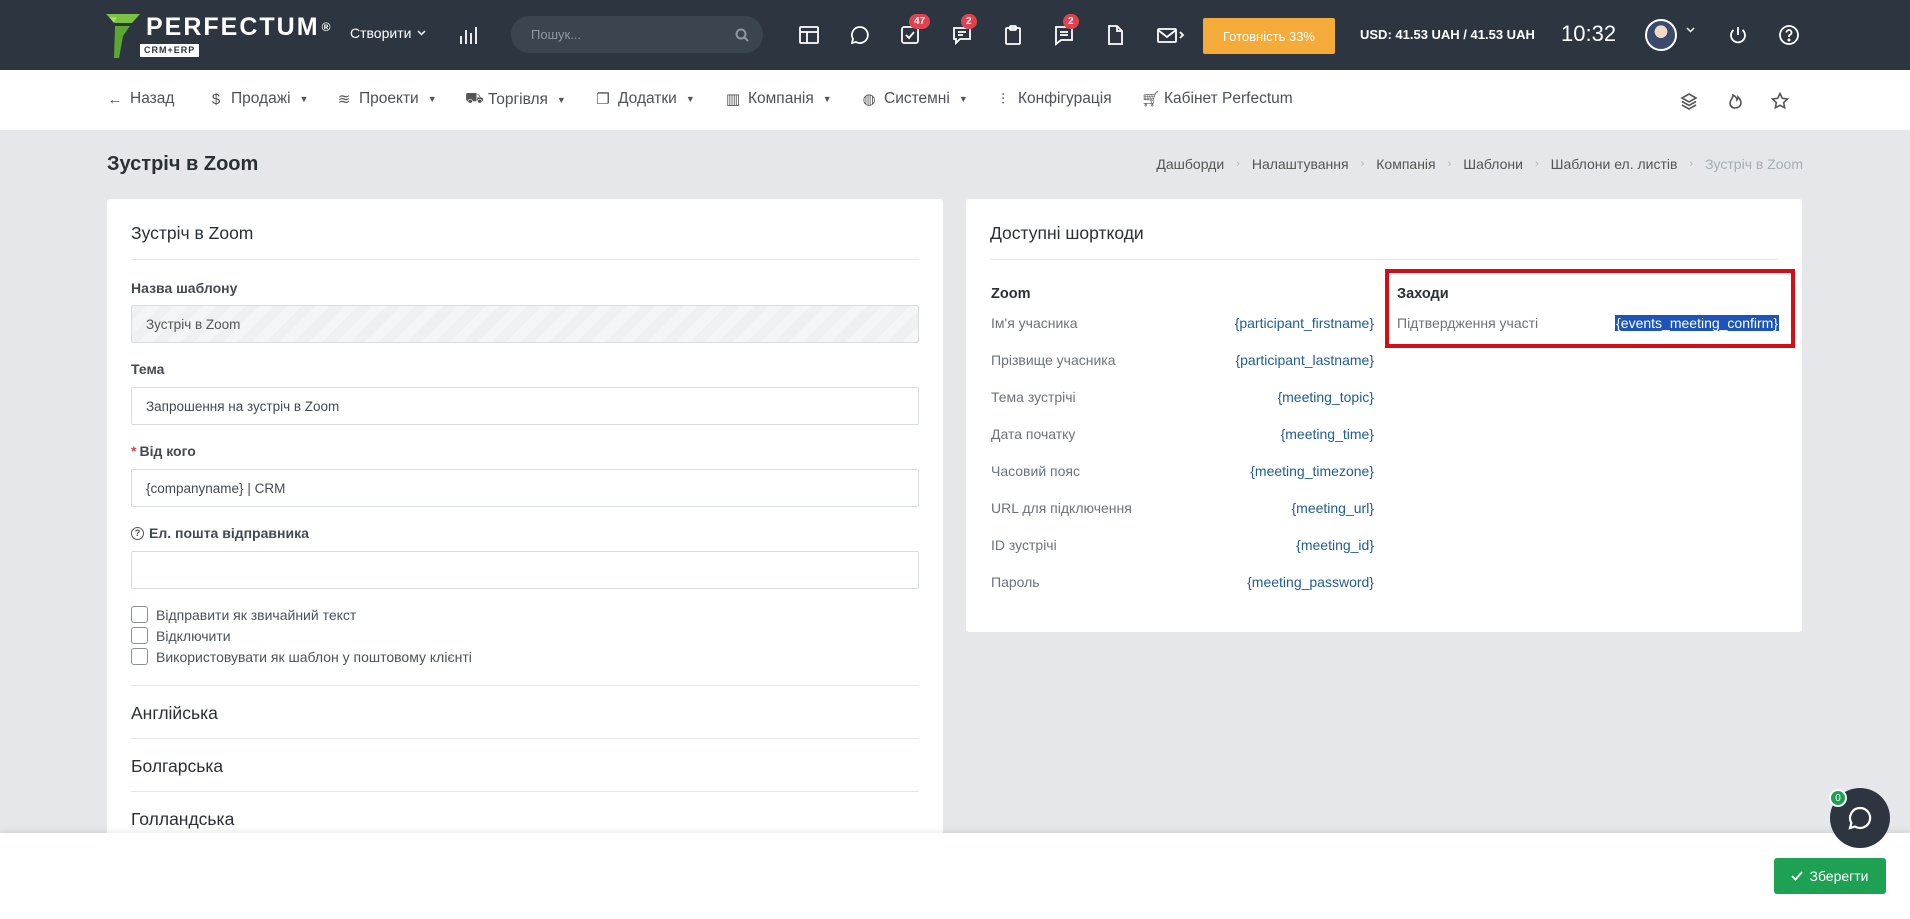  What do you see at coordinates (525, 704) in the screenshot?
I see `language-section-english: Англійська` at bounding box center [525, 704].